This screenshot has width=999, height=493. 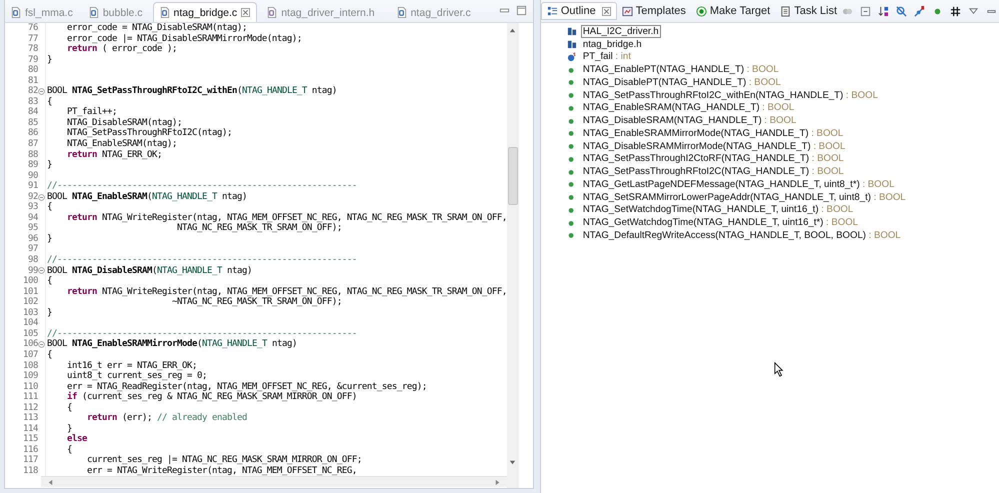 I want to click on line-number: 80, so click(x=33, y=70).